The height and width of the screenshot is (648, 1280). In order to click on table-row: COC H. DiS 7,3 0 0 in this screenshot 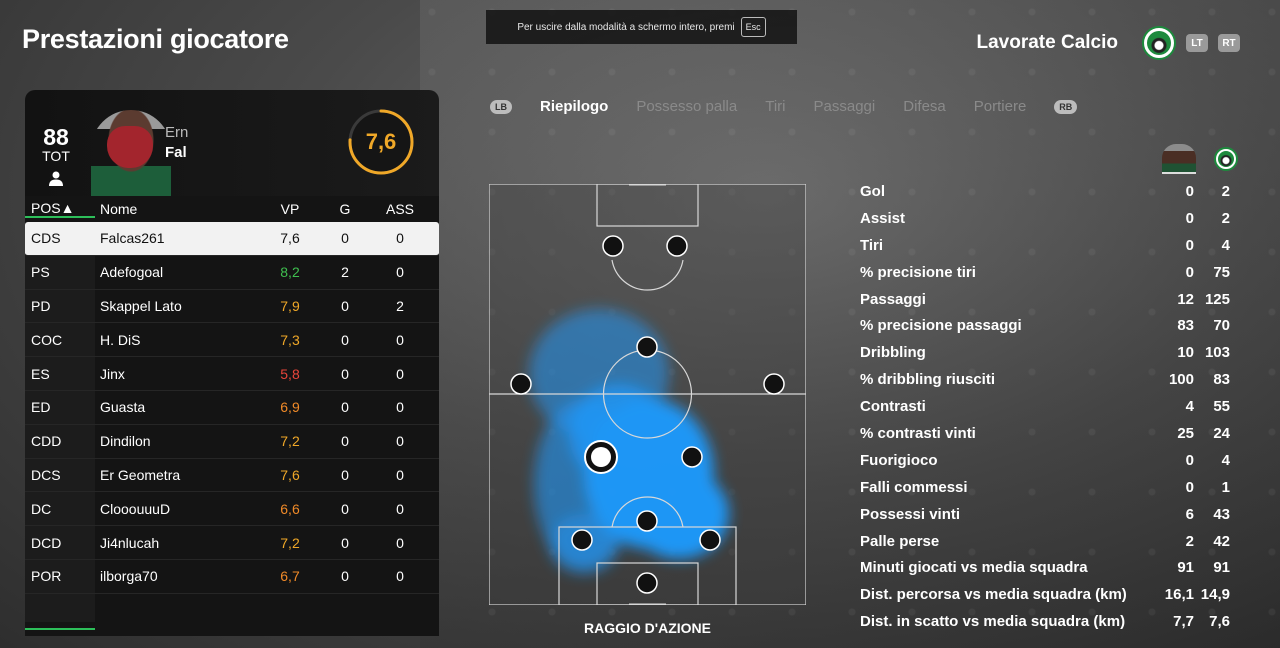, I will do `click(232, 340)`.